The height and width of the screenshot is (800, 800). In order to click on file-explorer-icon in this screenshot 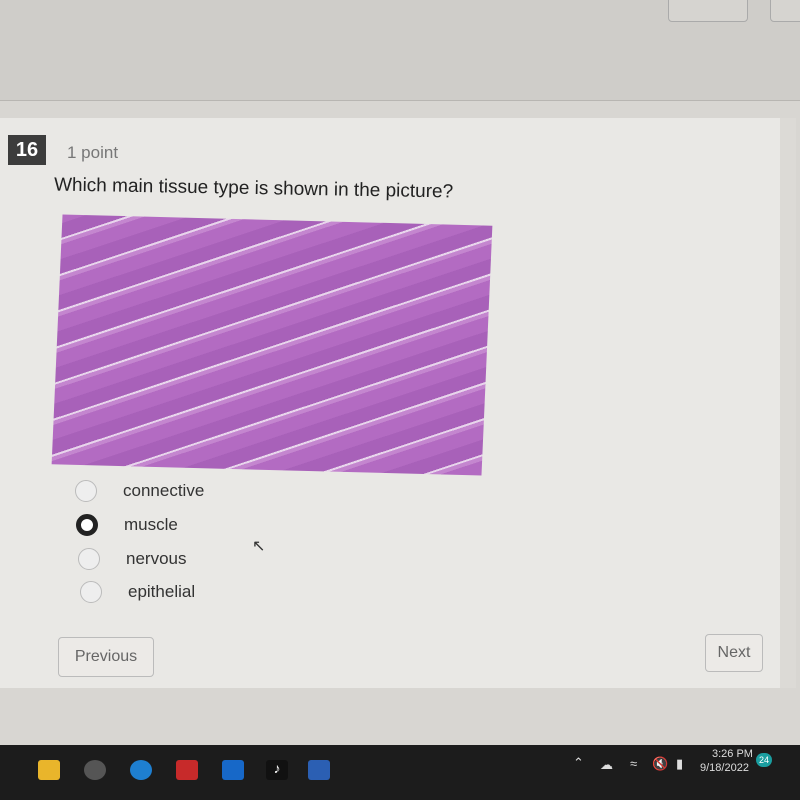, I will do `click(49, 770)`.